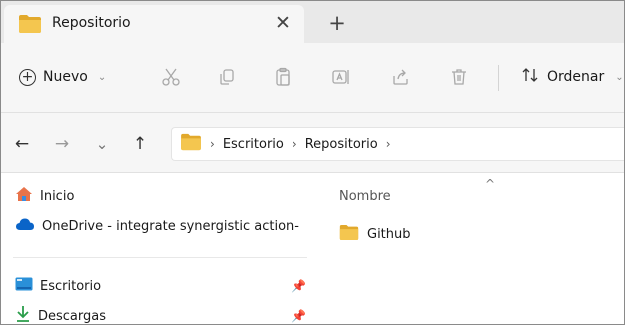 Image resolution: width=625 pixels, height=325 pixels. Describe the element at coordinates (27, 77) in the screenshot. I see `add-icon: +` at that location.